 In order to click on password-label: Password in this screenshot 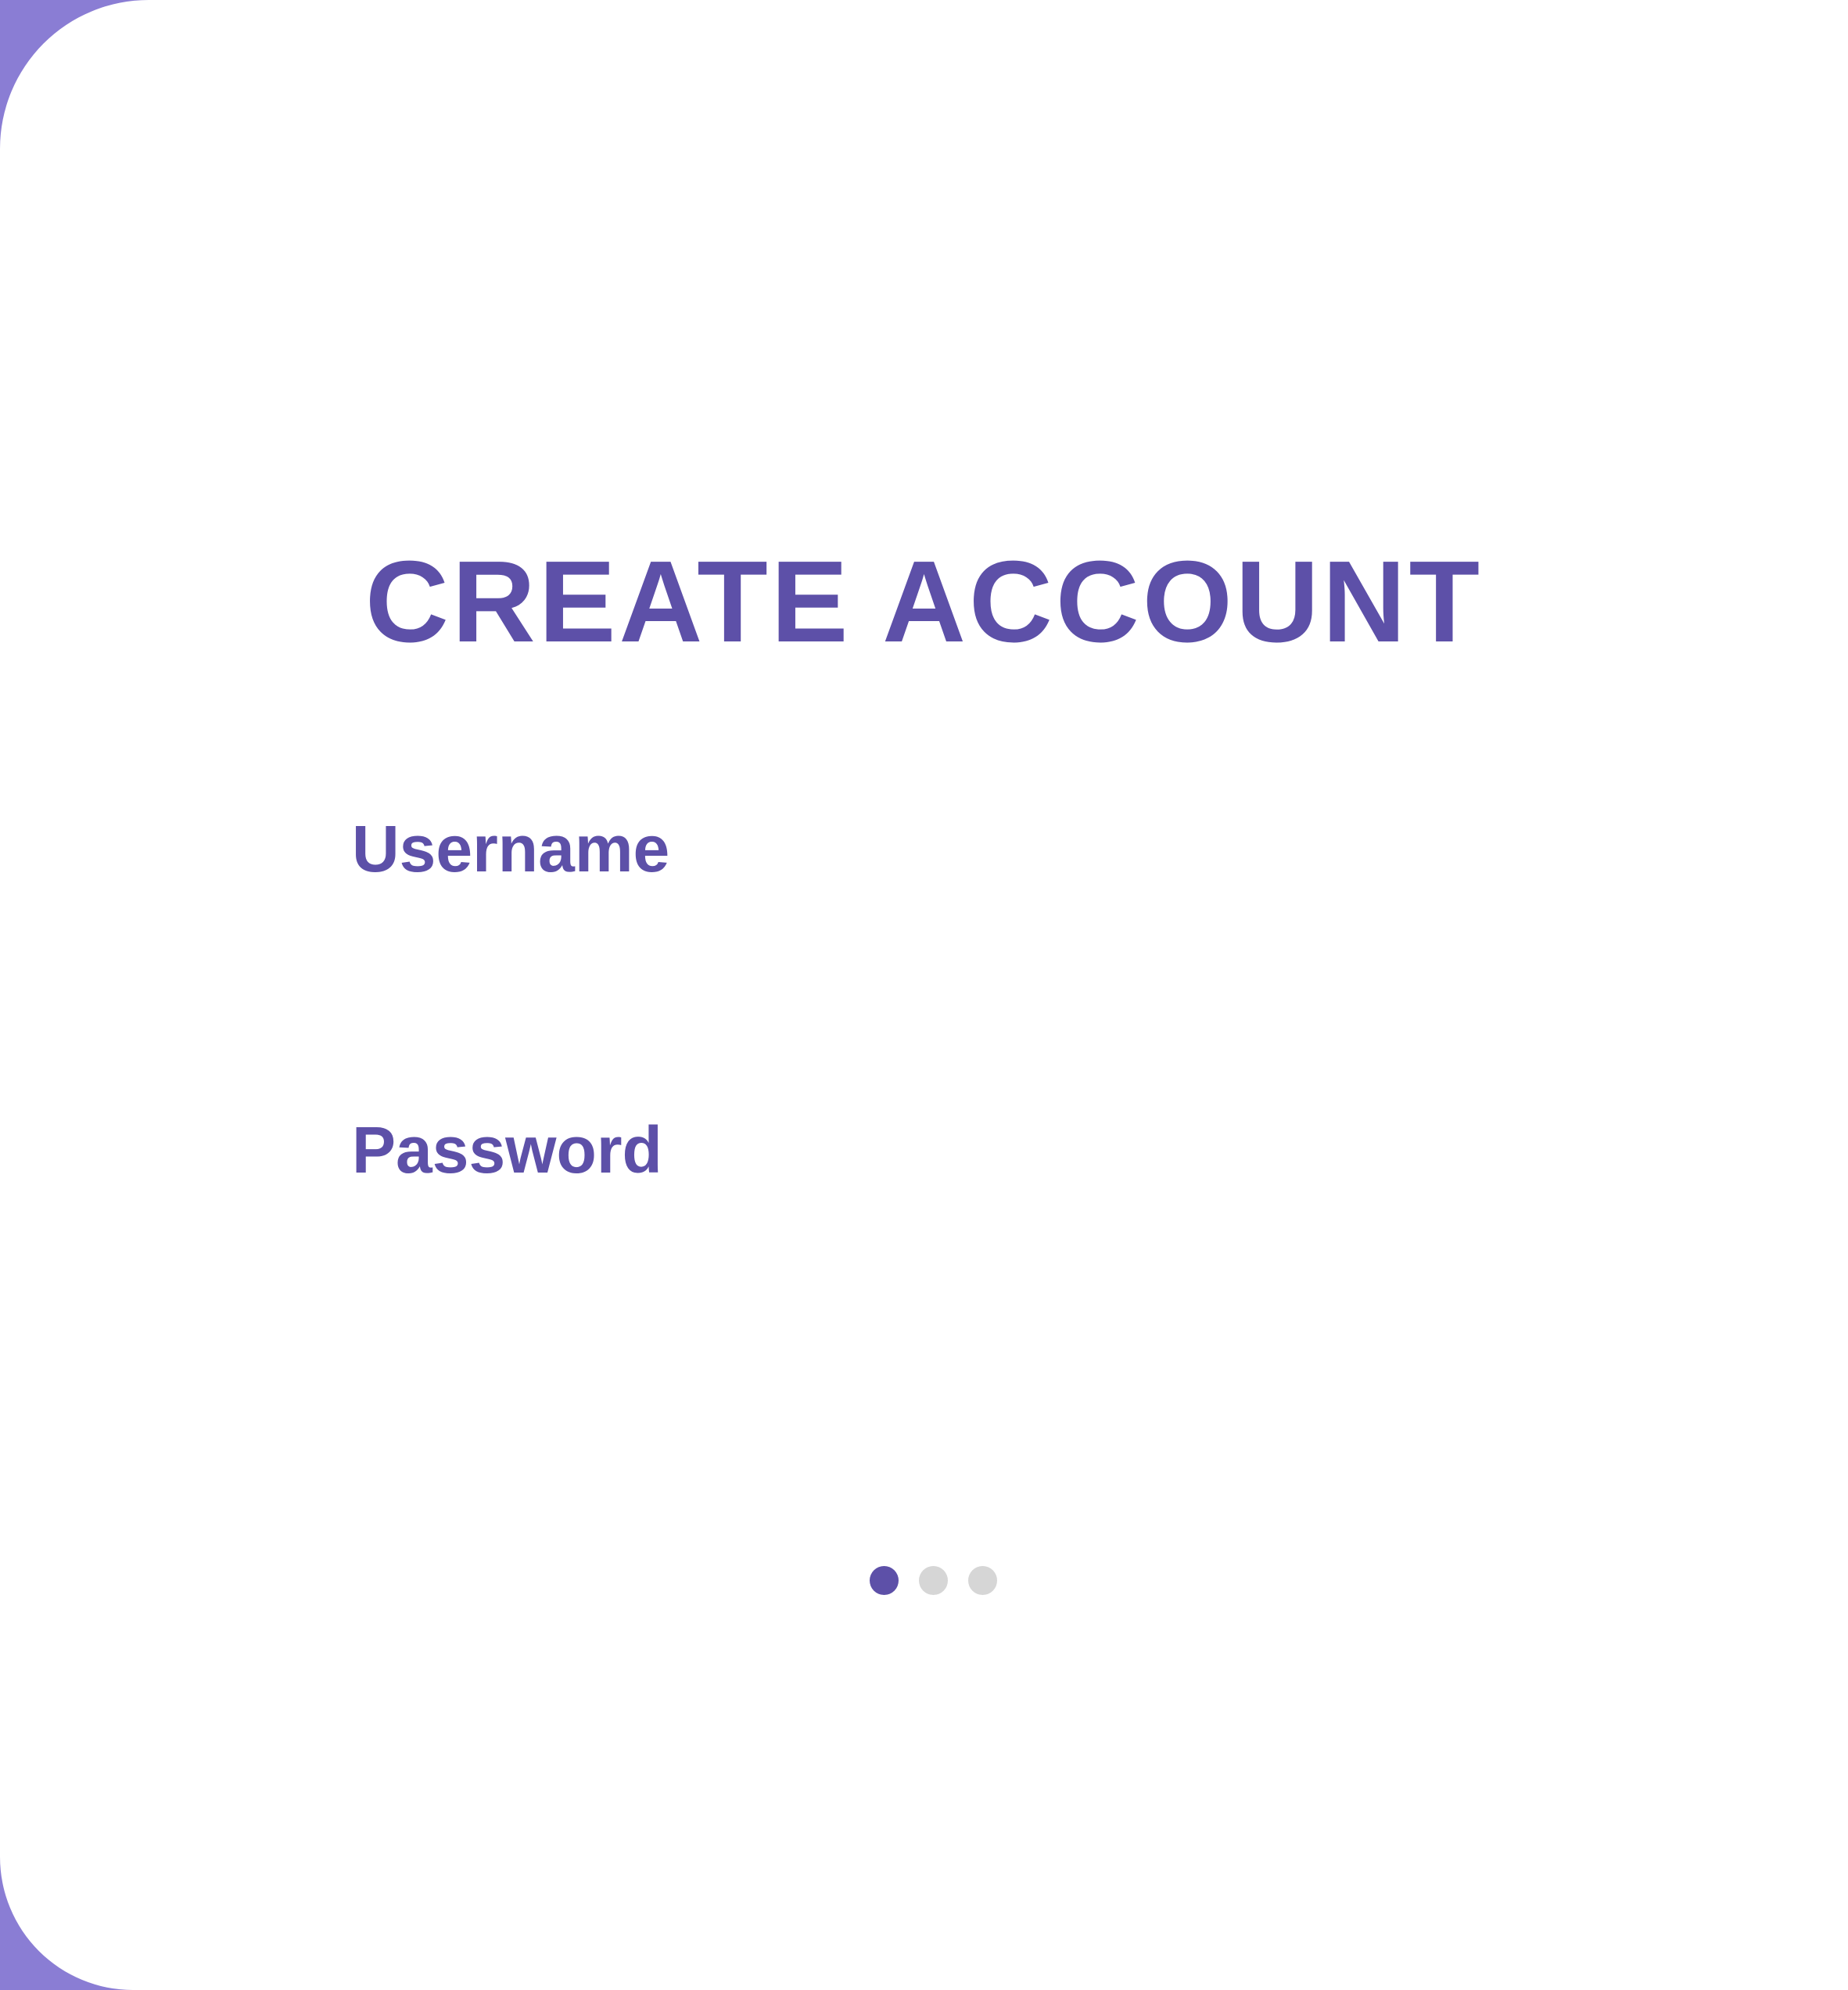, I will do `click(507, 1150)`.